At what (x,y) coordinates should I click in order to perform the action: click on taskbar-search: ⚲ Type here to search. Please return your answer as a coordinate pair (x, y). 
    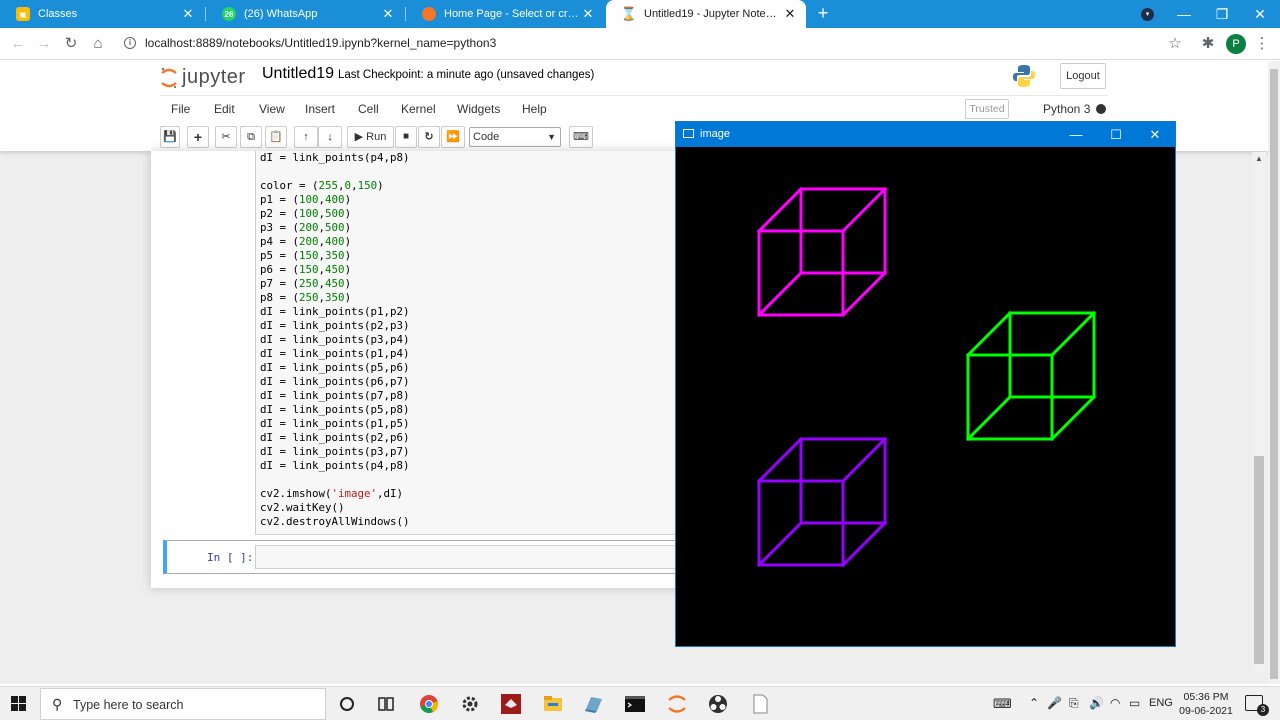
    Looking at the image, I should click on (183, 704).